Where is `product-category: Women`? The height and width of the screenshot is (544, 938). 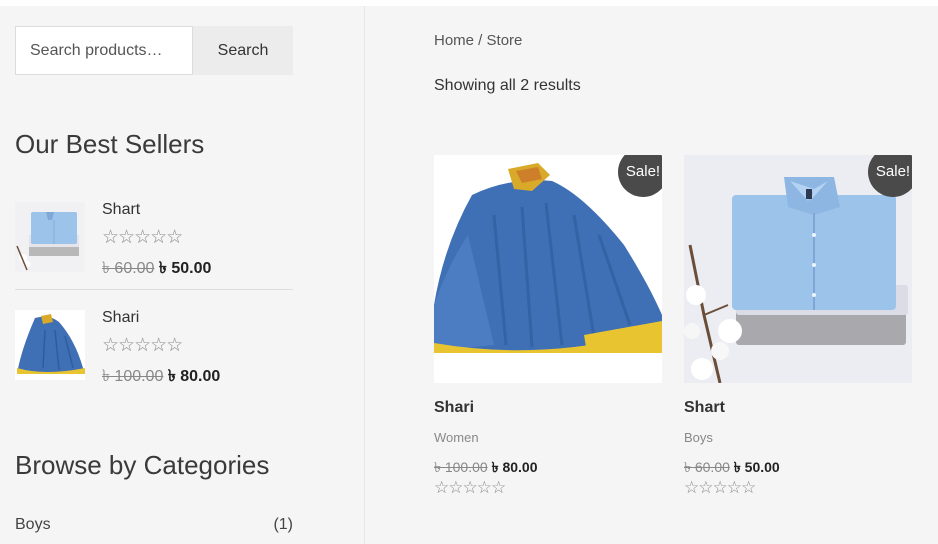
product-category: Women is located at coordinates (456, 437).